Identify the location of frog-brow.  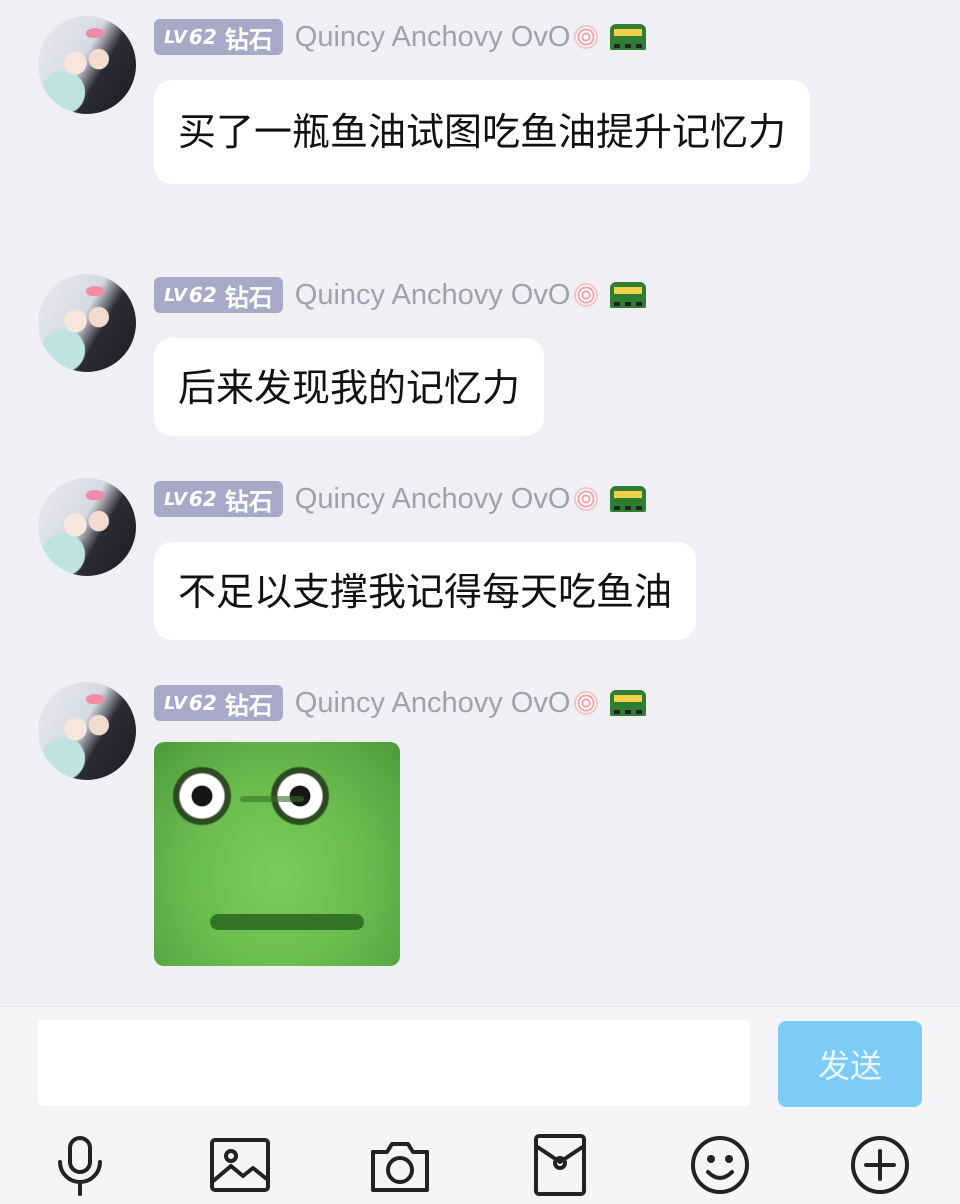
(272, 799).